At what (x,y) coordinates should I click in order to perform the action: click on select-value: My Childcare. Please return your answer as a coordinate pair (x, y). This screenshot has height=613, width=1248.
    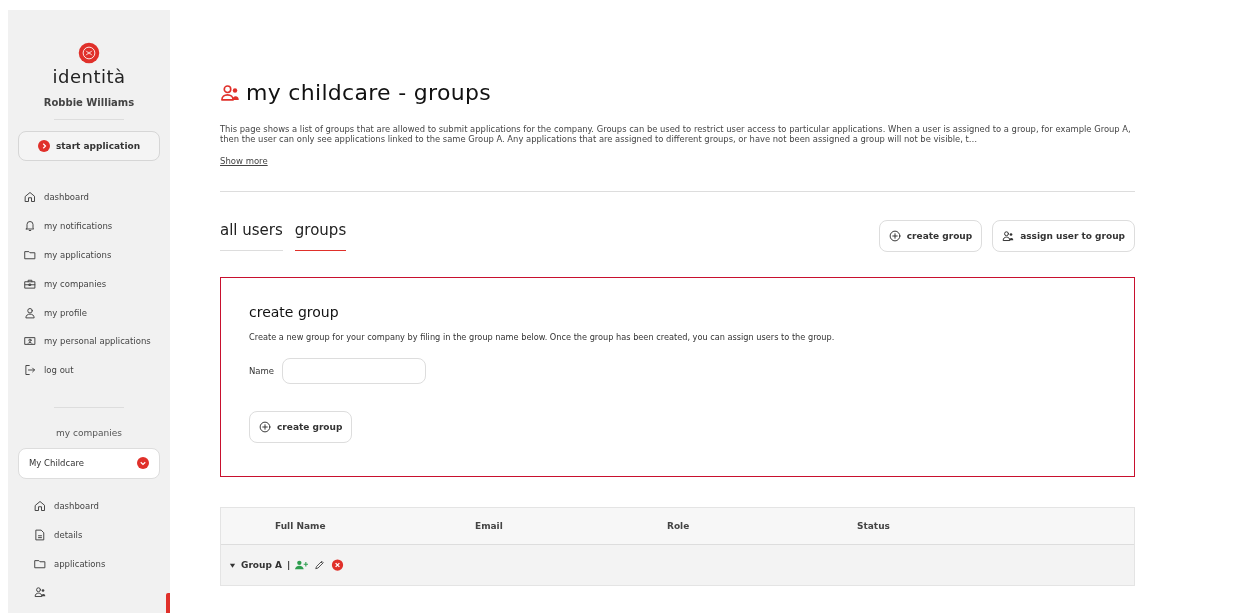
    Looking at the image, I should click on (56, 463).